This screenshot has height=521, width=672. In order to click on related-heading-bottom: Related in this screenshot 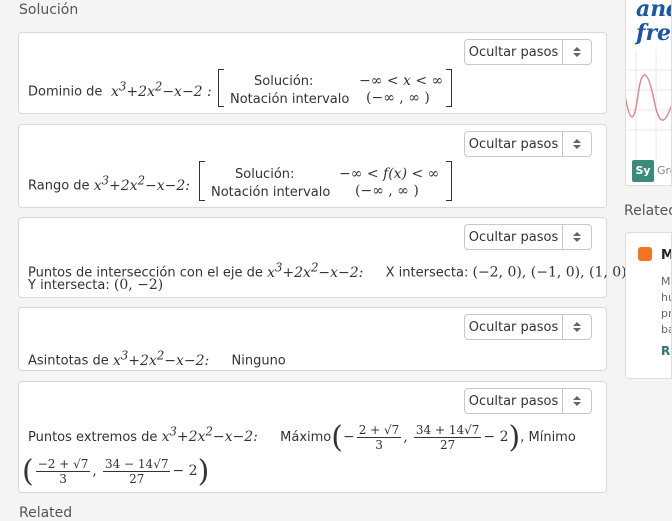, I will do `click(46, 513)`.